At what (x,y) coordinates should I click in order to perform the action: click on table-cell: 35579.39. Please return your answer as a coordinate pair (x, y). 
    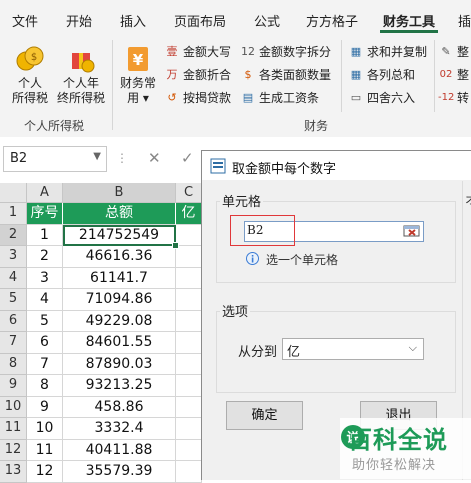
    Looking at the image, I should click on (119, 472).